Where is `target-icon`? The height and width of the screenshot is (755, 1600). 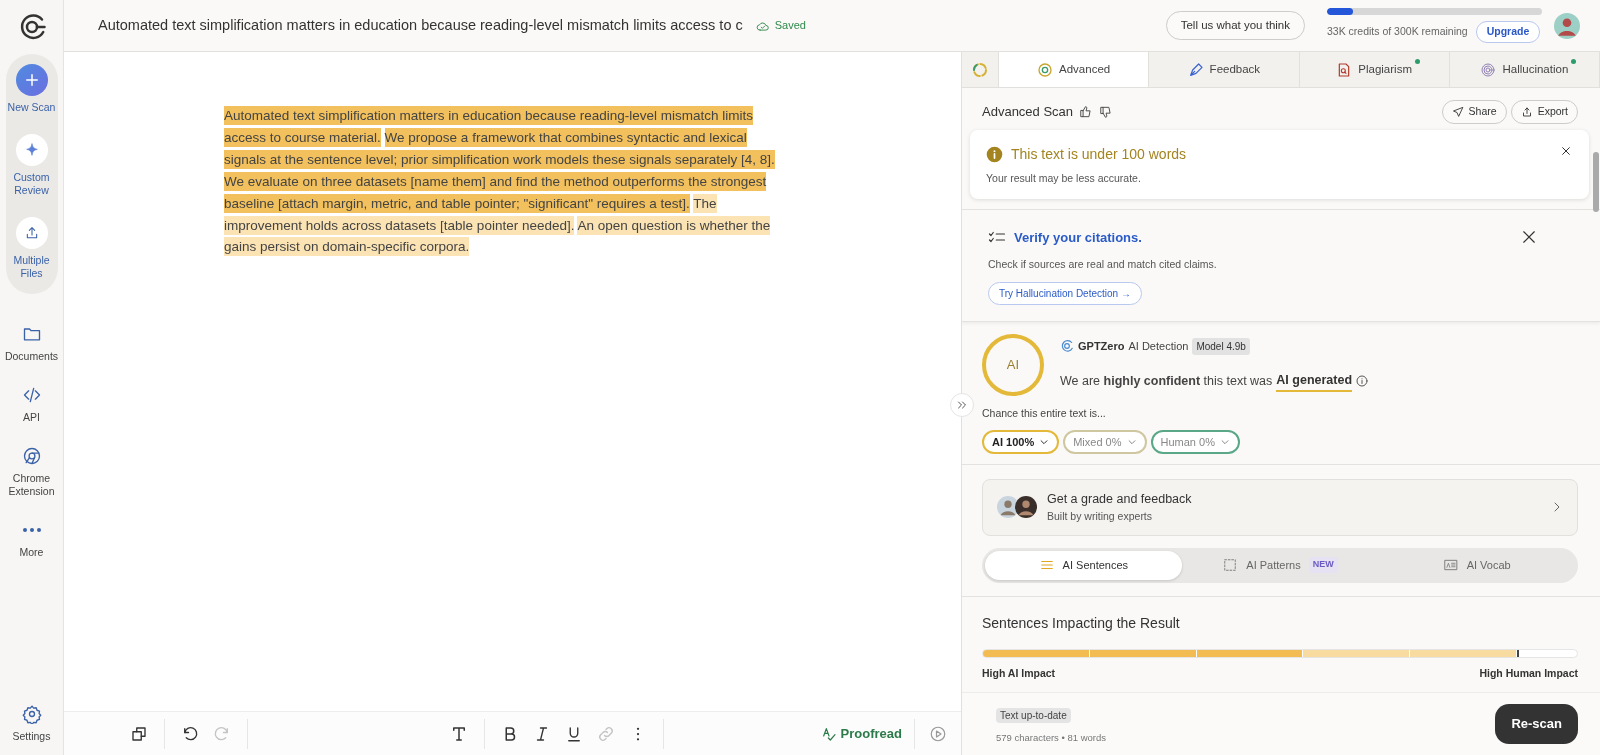 target-icon is located at coordinates (1045, 69).